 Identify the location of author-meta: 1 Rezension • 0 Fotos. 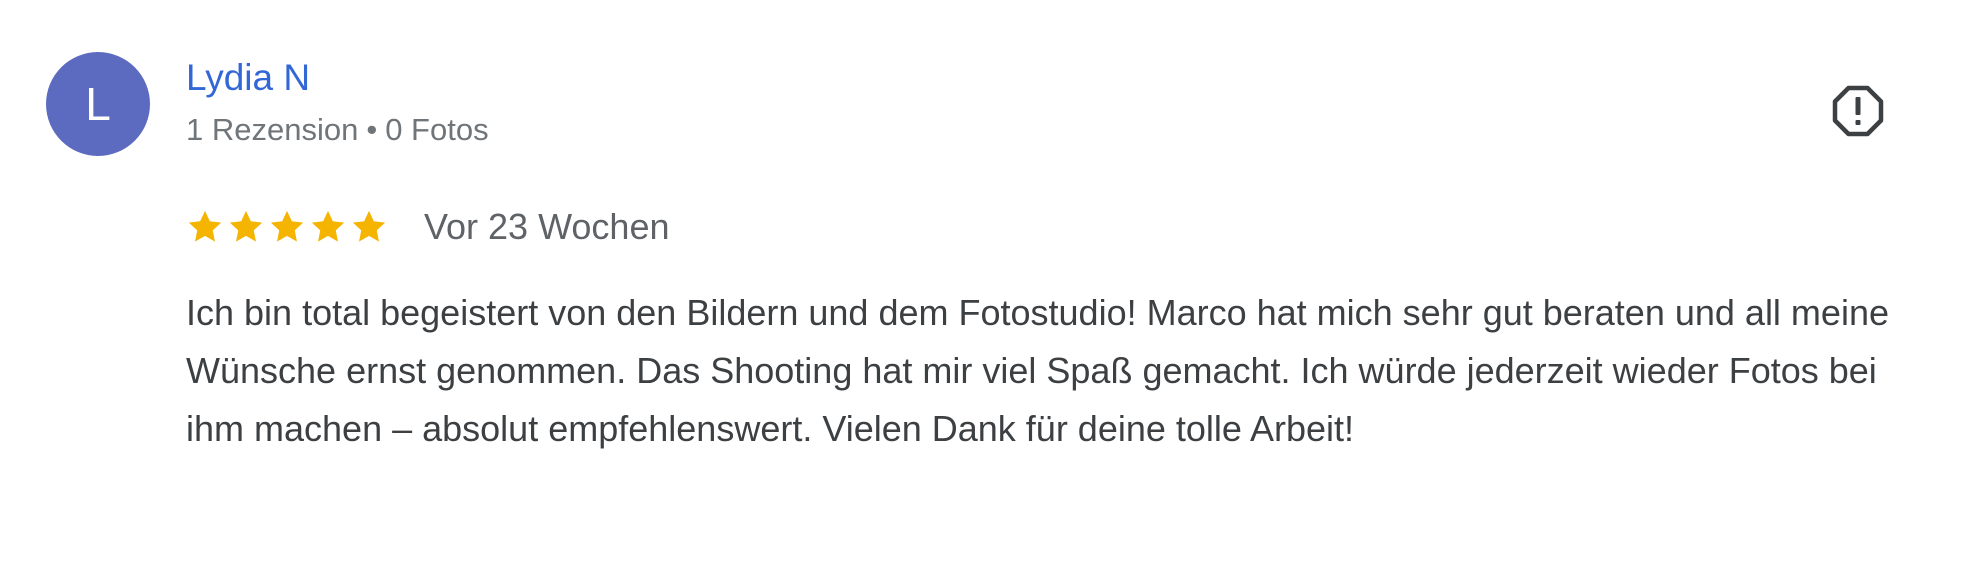
(337, 130).